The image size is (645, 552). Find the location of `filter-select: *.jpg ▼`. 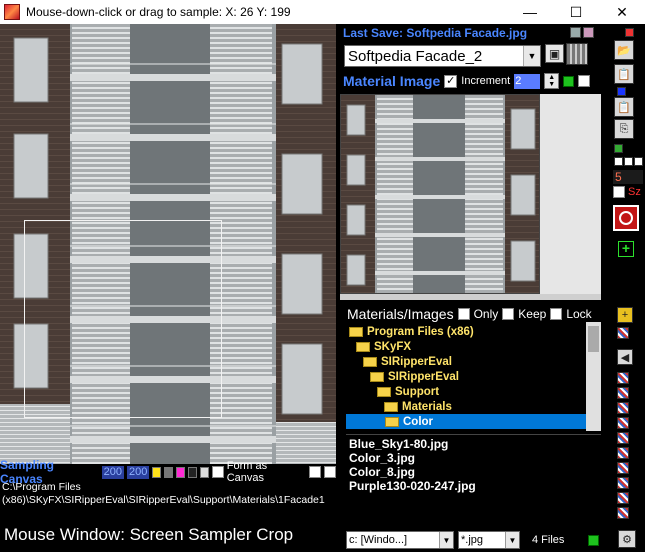

filter-select: *.jpg ▼ is located at coordinates (489, 540).